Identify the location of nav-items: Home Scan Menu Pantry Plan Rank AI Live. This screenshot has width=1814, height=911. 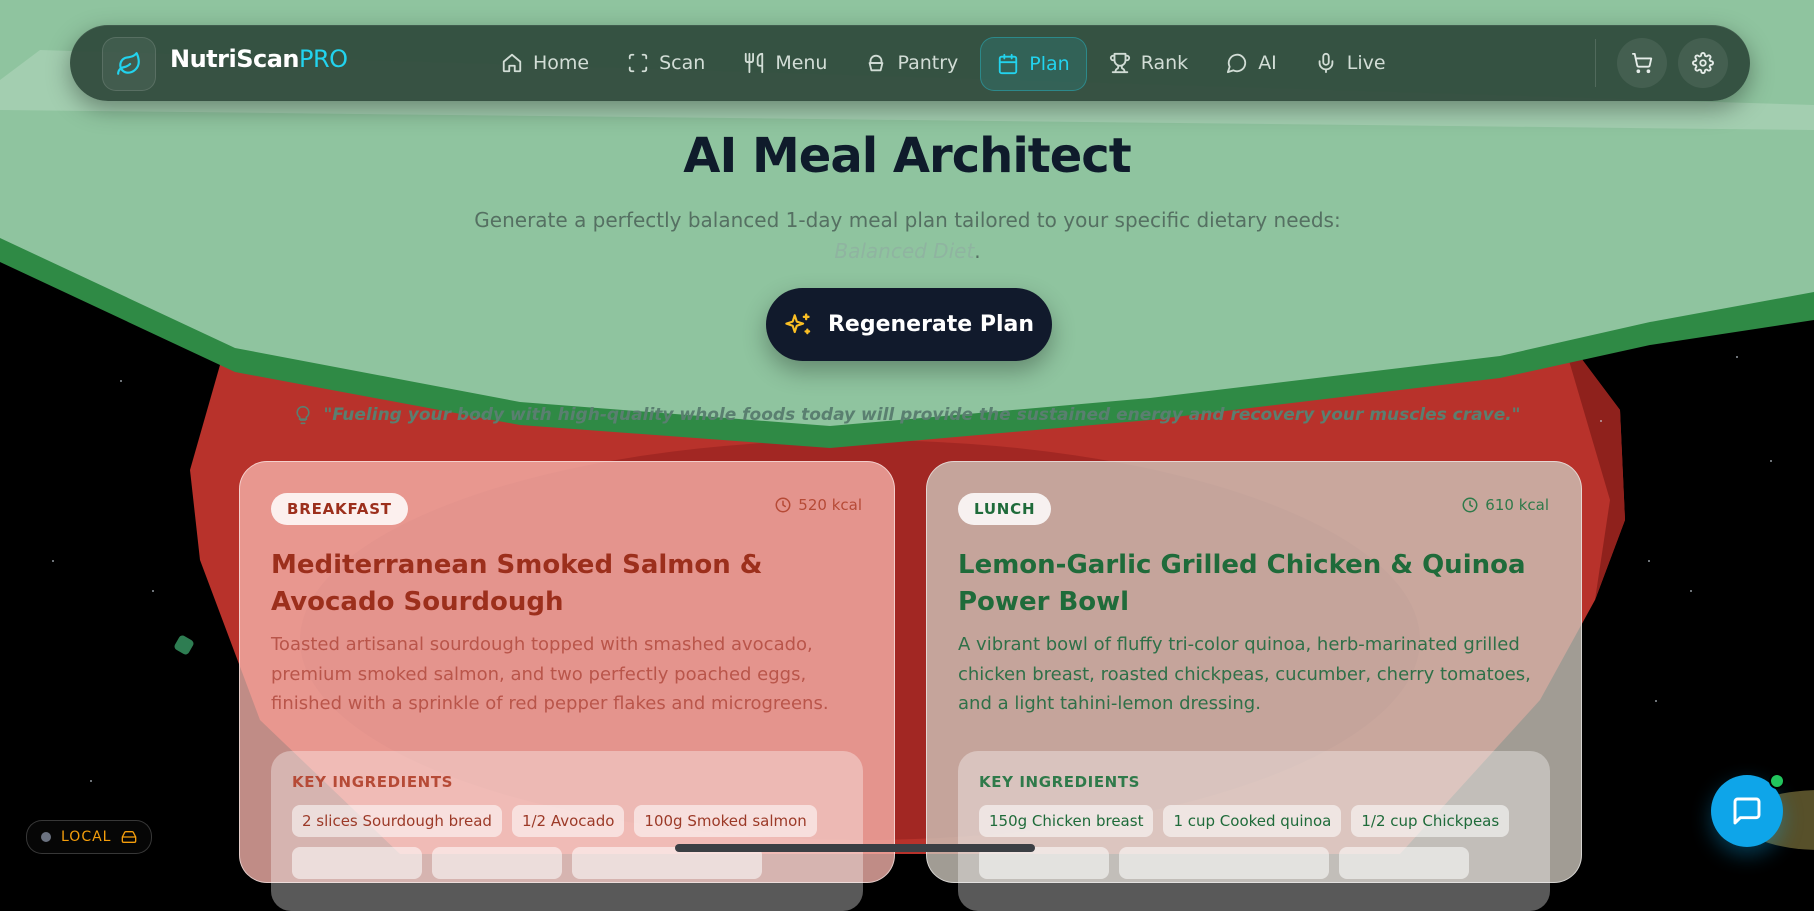
(943, 64).